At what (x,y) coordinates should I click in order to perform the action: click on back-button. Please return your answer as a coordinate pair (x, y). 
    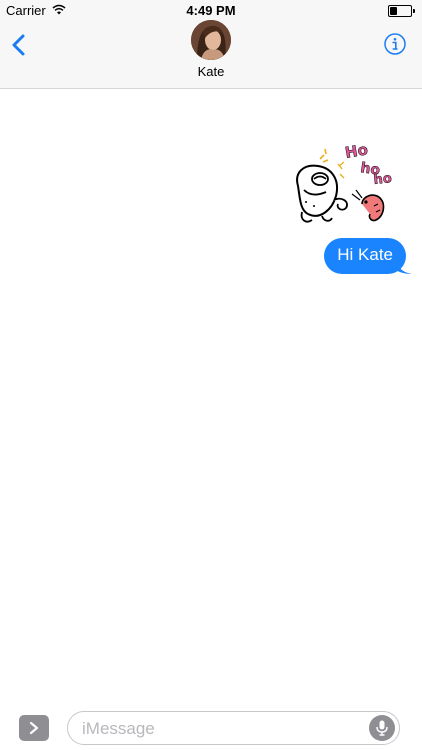
    Looking at the image, I should click on (19, 45).